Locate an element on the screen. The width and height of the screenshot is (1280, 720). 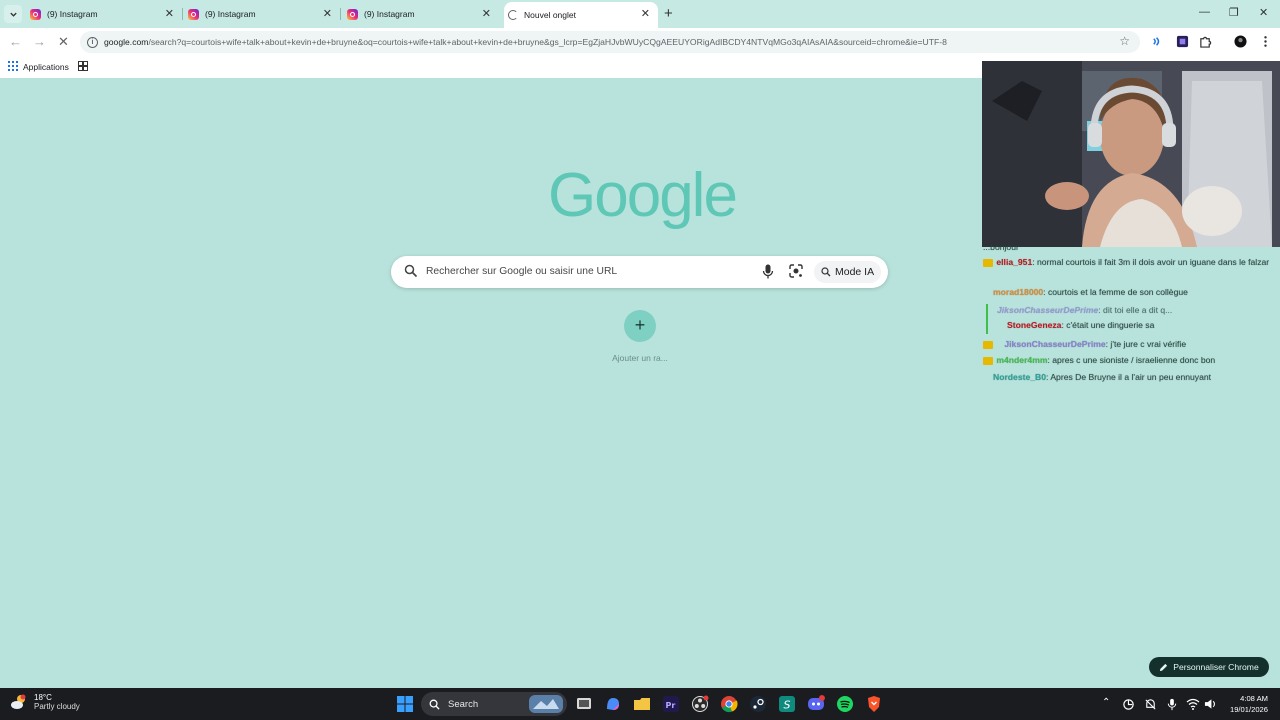
add-shortcut-button: + is located at coordinates (640, 326).